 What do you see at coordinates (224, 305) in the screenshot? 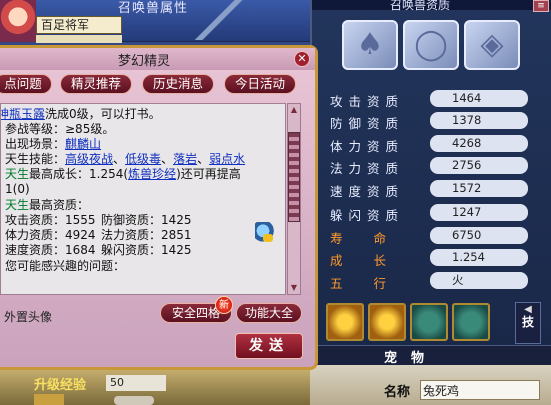
I see `new-badge: 新` at bounding box center [224, 305].